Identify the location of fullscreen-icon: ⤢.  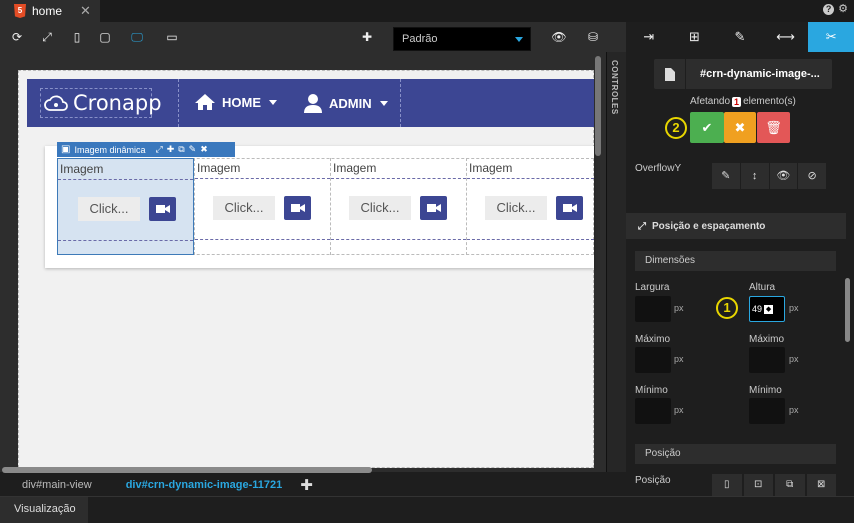
(47, 37).